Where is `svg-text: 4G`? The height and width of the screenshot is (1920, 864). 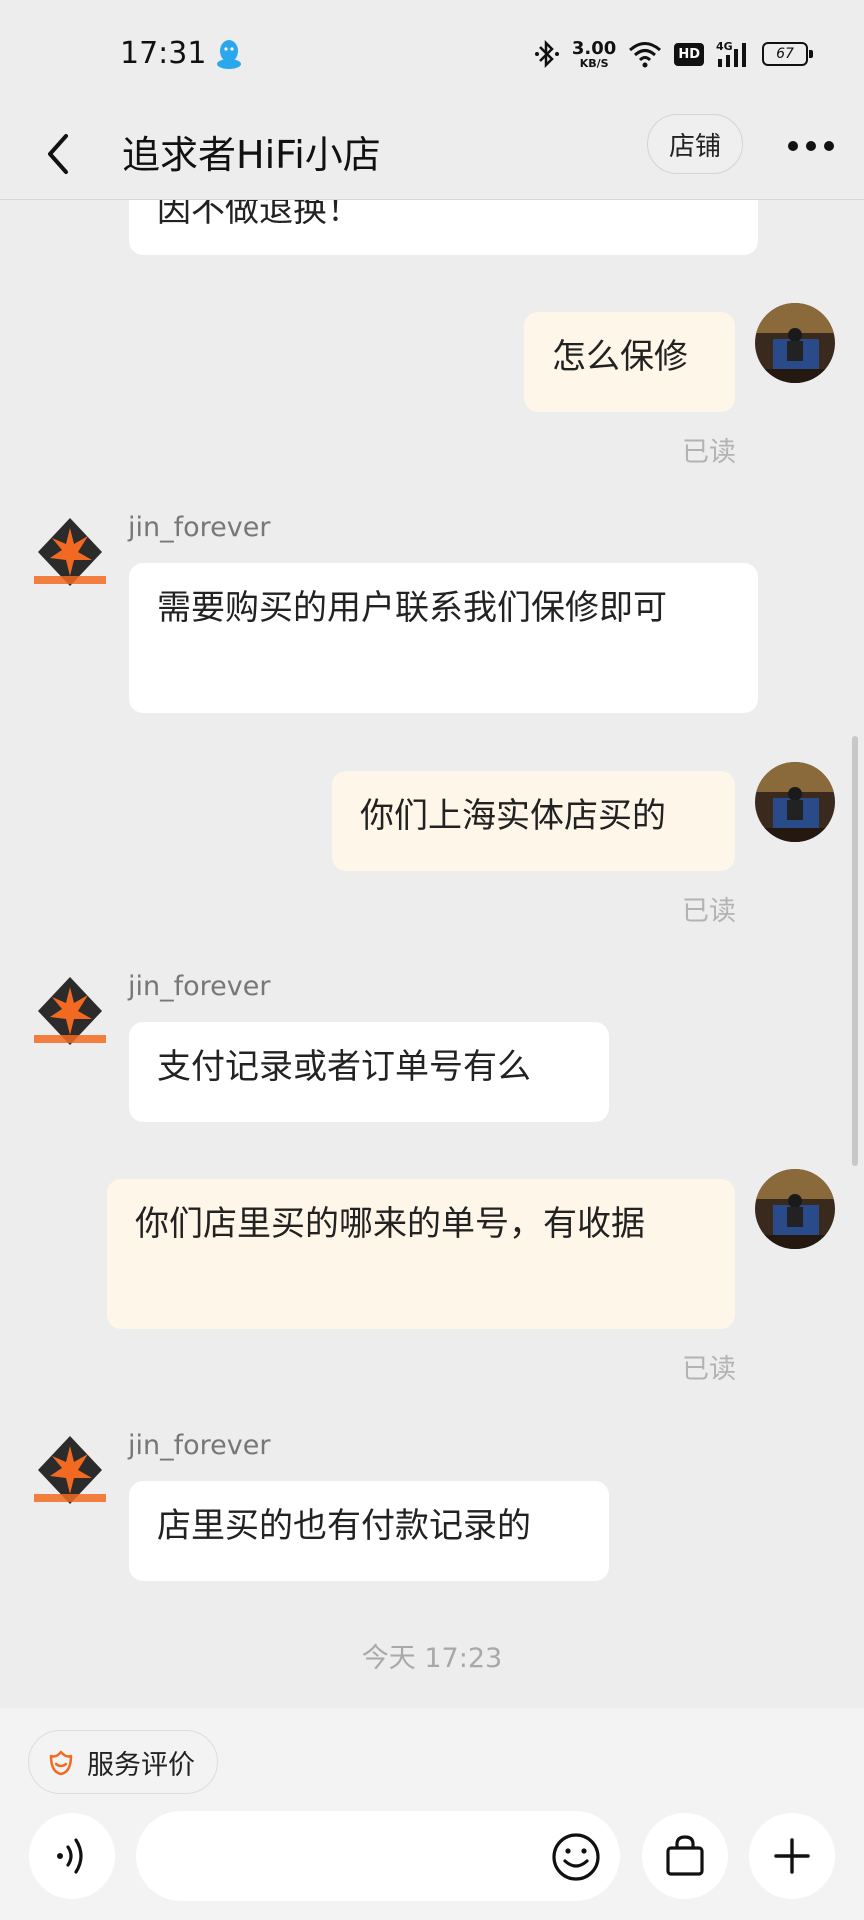 svg-text: 4G is located at coordinates (724, 46).